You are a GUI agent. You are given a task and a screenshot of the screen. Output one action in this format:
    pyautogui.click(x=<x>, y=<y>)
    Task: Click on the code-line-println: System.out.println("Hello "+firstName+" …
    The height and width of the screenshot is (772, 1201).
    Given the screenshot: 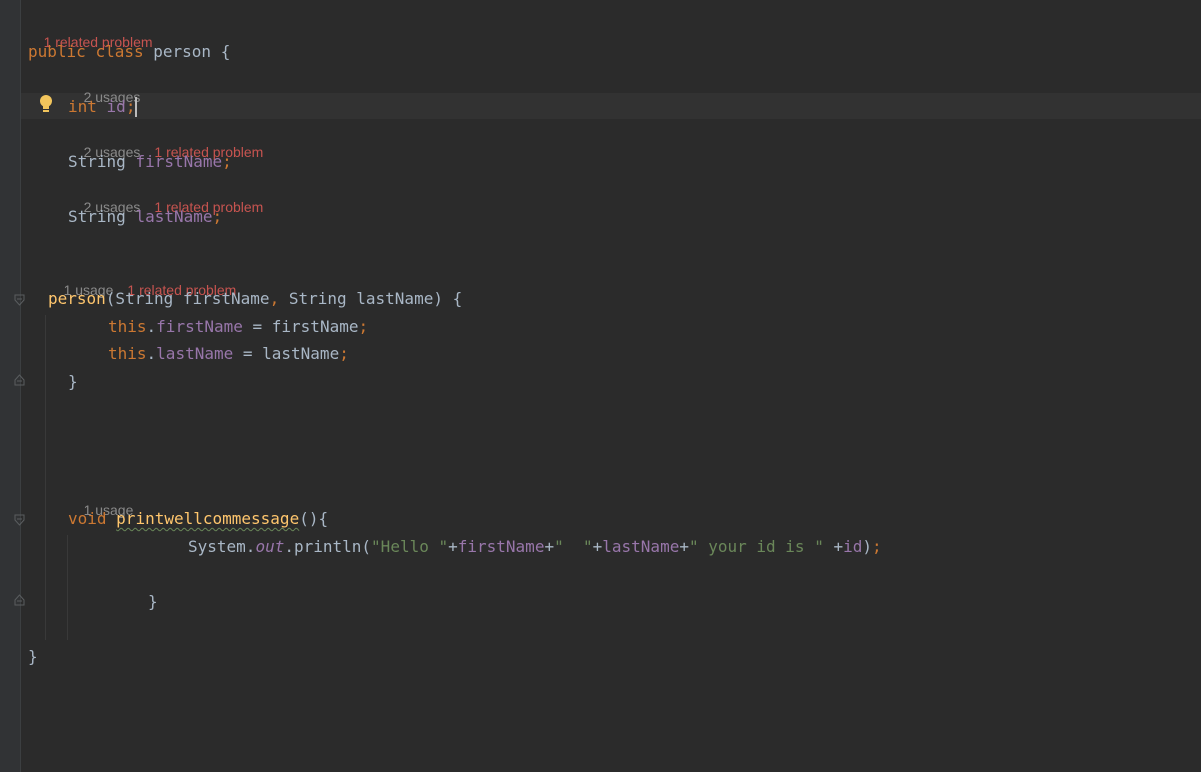 What is the action you would take?
    pyautogui.click(x=535, y=547)
    